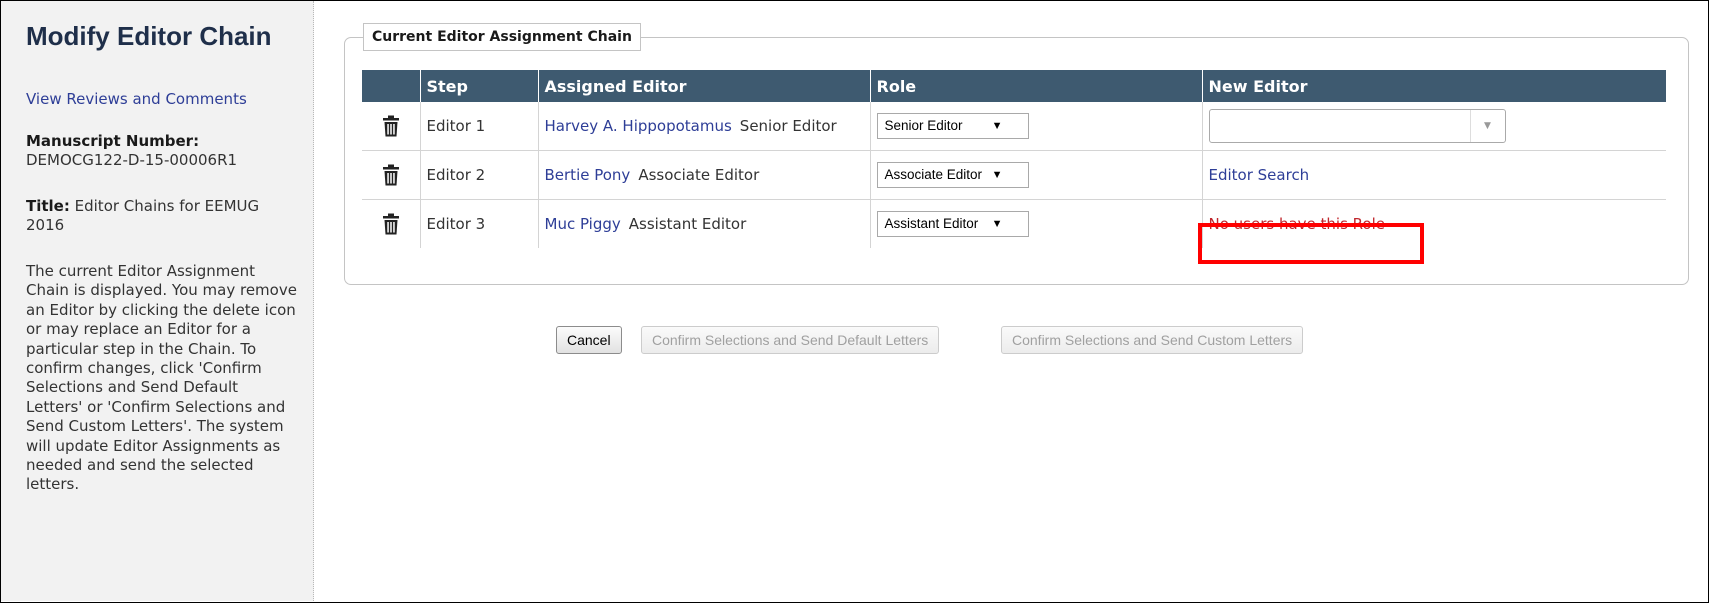 The height and width of the screenshot is (603, 1709). I want to click on role-select: Senior Editor ▼, so click(952, 126).